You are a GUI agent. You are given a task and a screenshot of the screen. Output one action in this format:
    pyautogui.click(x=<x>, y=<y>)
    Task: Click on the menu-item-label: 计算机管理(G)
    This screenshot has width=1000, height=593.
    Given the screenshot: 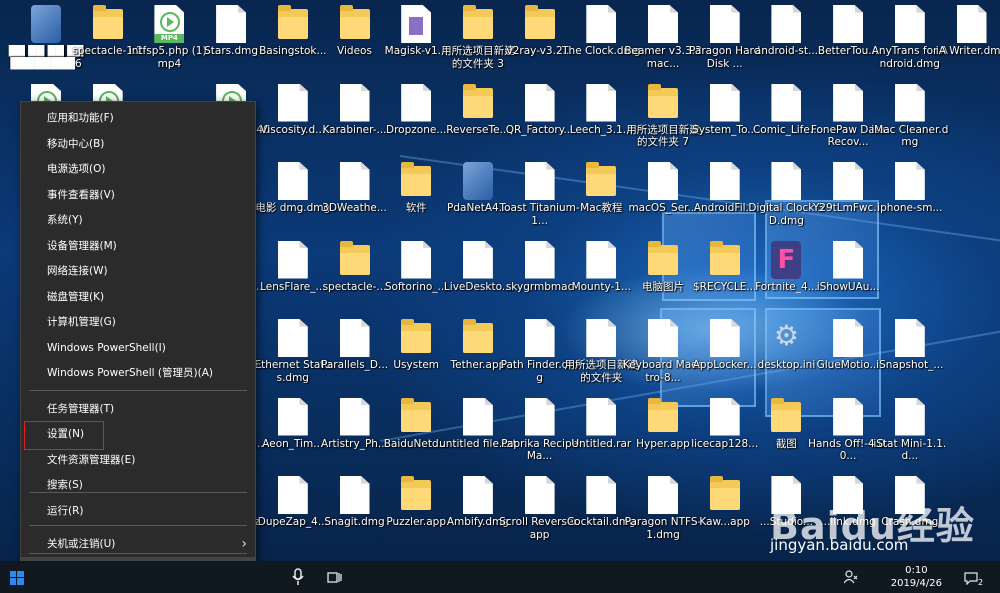 What is the action you would take?
    pyautogui.click(x=81, y=322)
    